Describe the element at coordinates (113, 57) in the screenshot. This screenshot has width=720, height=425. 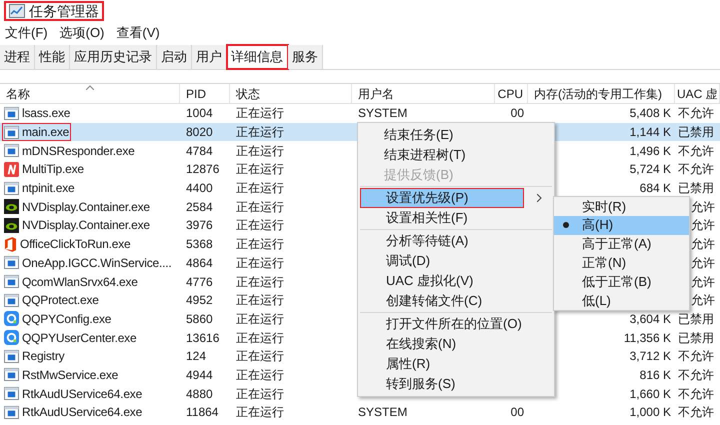
I see `tab: 应用历史记录` at that location.